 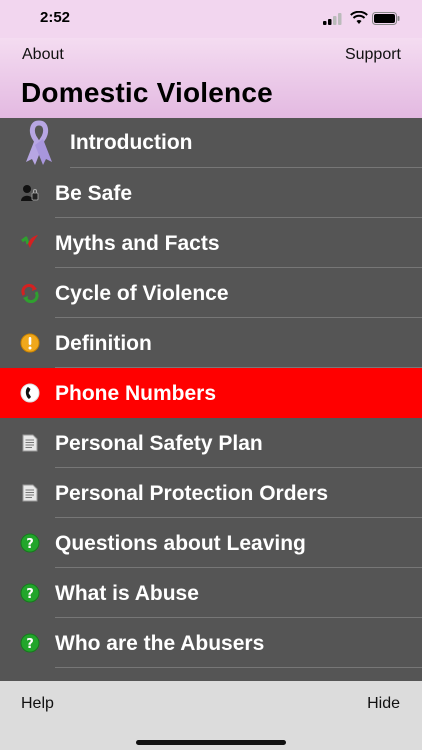 I want to click on menu-item-personal-protection-orders: Personal Protection Orders, so click(x=211, y=493).